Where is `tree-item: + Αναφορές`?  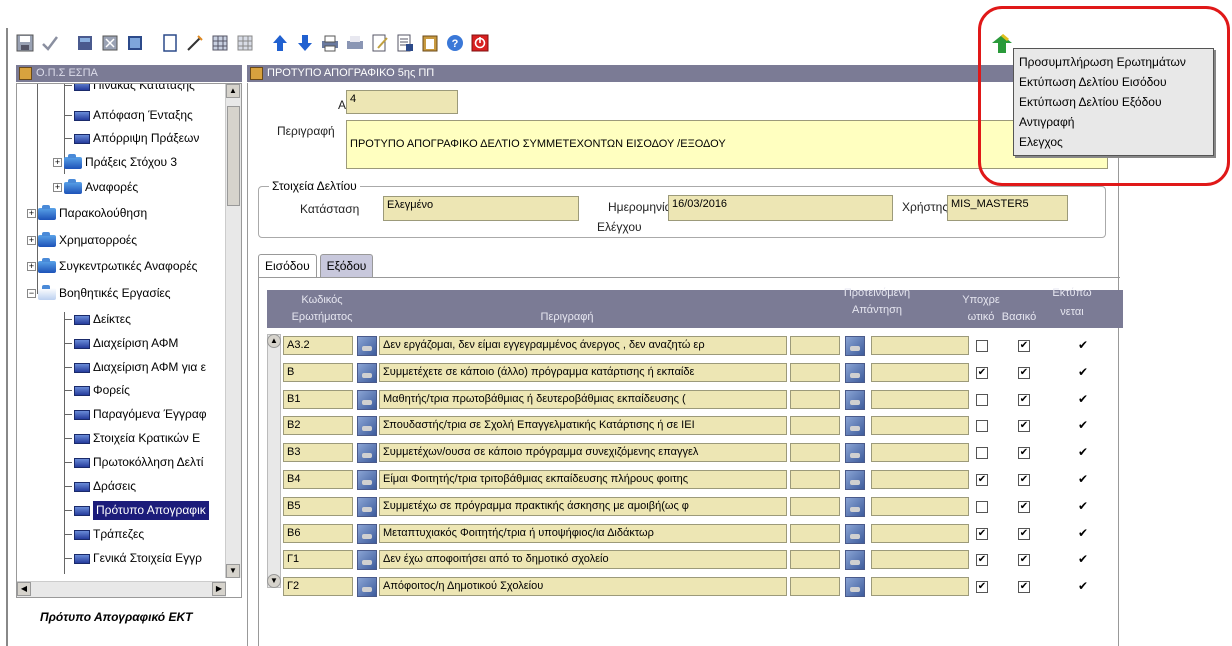
tree-item: + Αναφορές is located at coordinates (95, 187).